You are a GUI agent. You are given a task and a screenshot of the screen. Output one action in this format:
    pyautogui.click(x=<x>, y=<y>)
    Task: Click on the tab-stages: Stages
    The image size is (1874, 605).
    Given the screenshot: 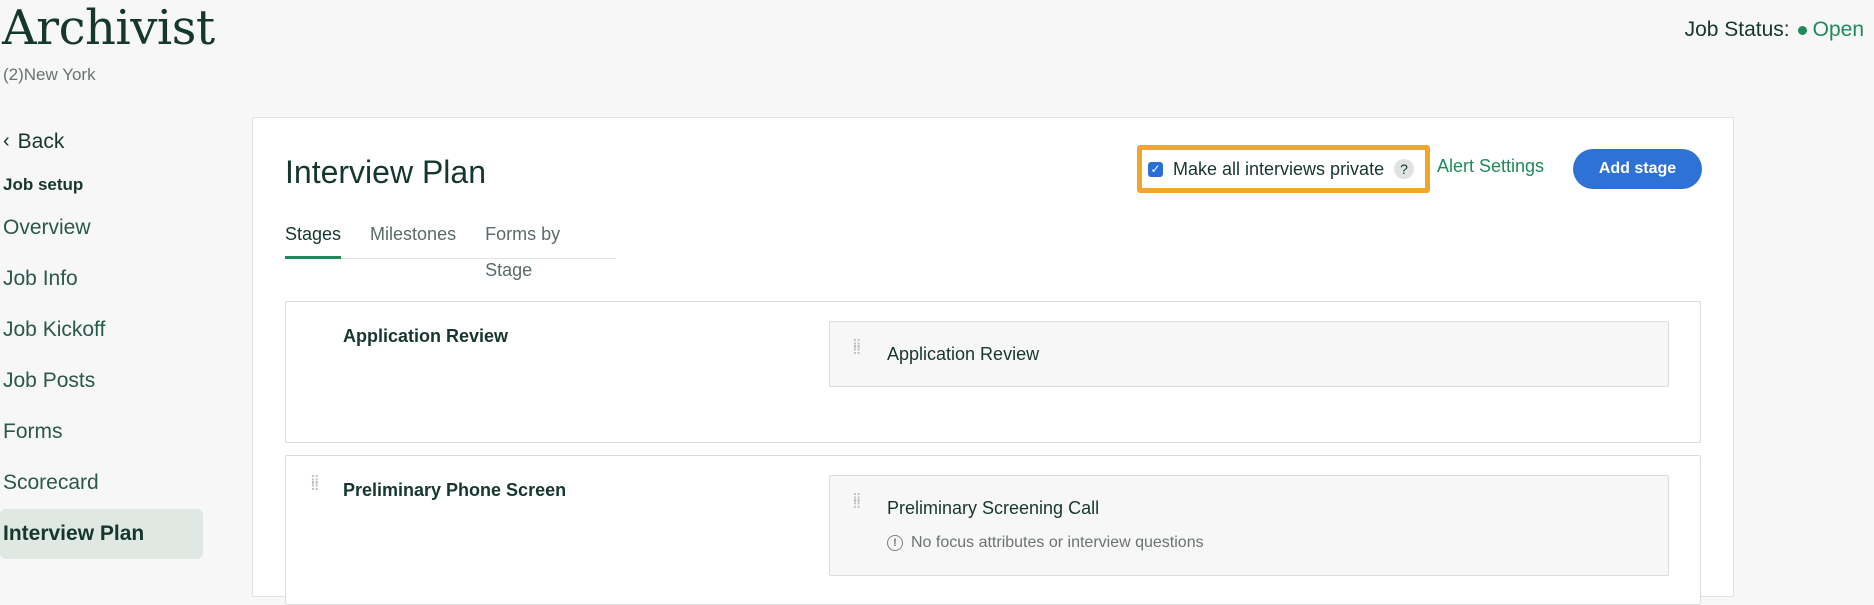 What is the action you would take?
    pyautogui.click(x=313, y=237)
    